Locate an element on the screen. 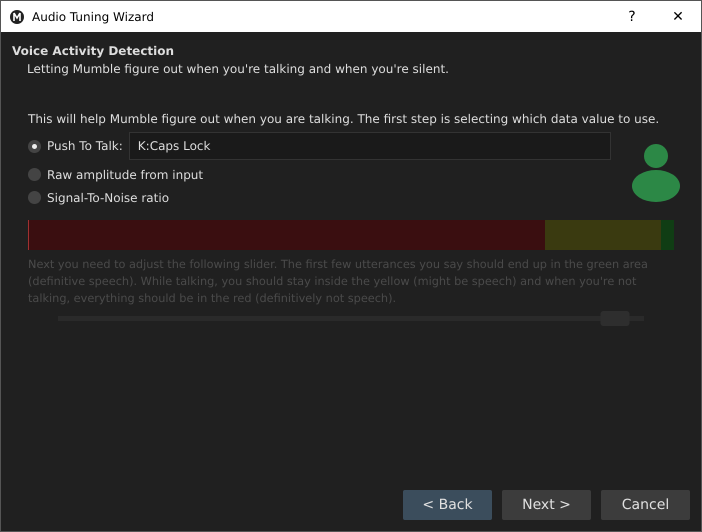 This screenshot has width=702, height=532. page-subtitle: Letting Mumble figure out when you're talking and when you're silent. is located at coordinates (238, 69).